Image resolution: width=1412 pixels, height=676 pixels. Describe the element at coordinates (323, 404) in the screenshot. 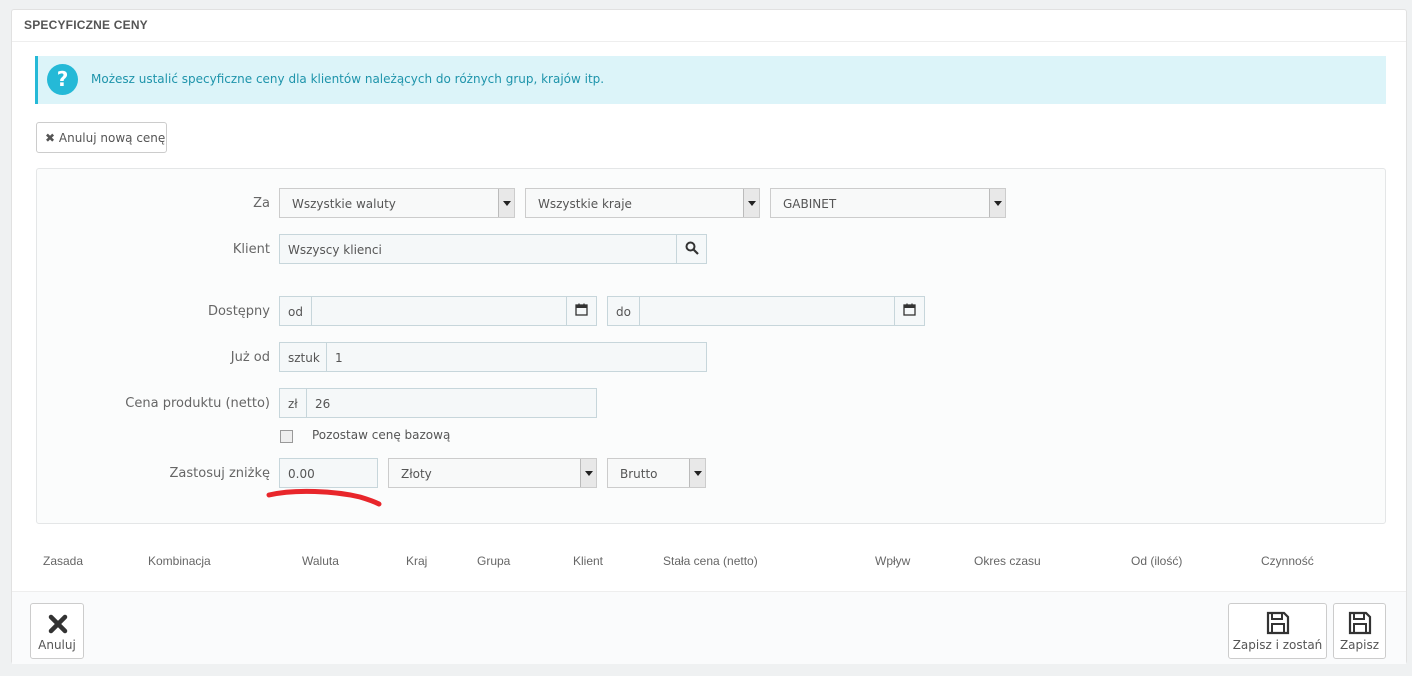

I see `price-value: 26` at that location.